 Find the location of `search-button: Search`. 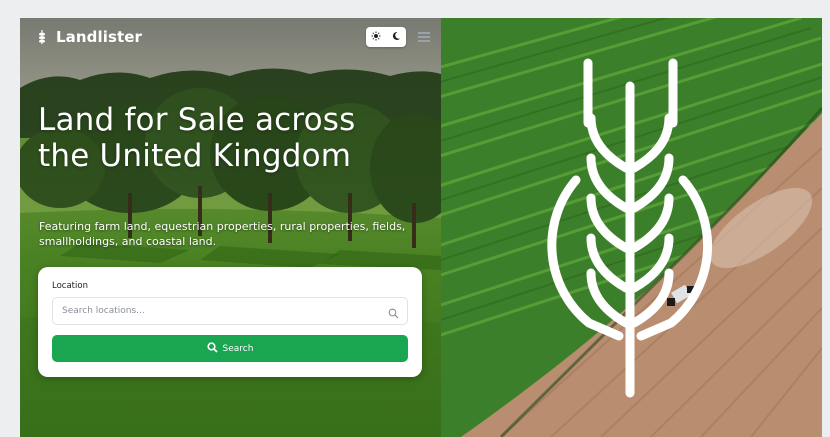

search-button: Search is located at coordinates (230, 348).